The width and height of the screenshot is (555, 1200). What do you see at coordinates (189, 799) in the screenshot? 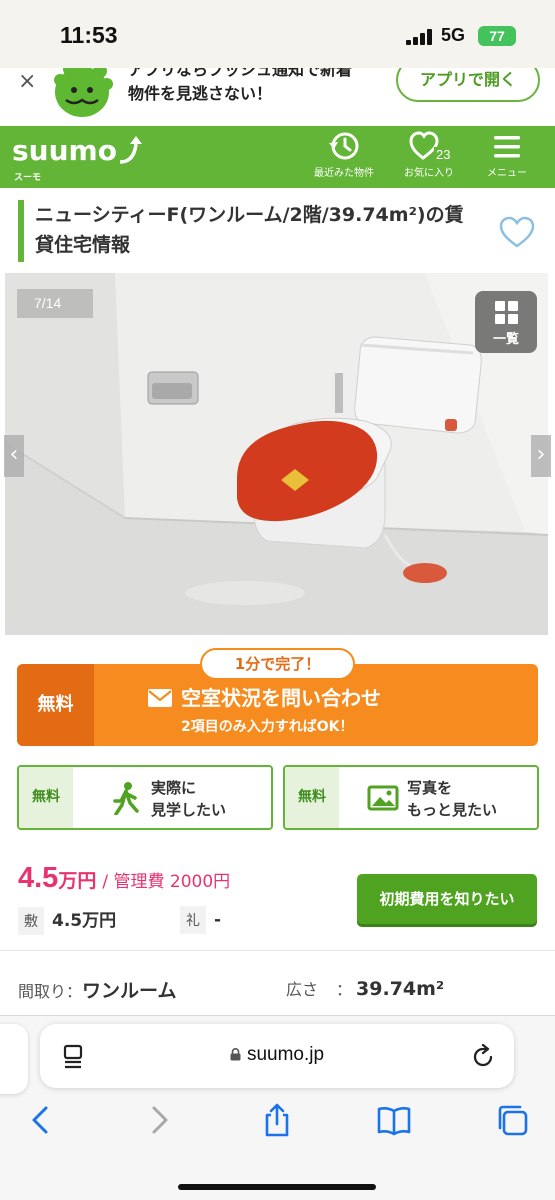
I see `visit-label: 実際に 見学したい` at bounding box center [189, 799].